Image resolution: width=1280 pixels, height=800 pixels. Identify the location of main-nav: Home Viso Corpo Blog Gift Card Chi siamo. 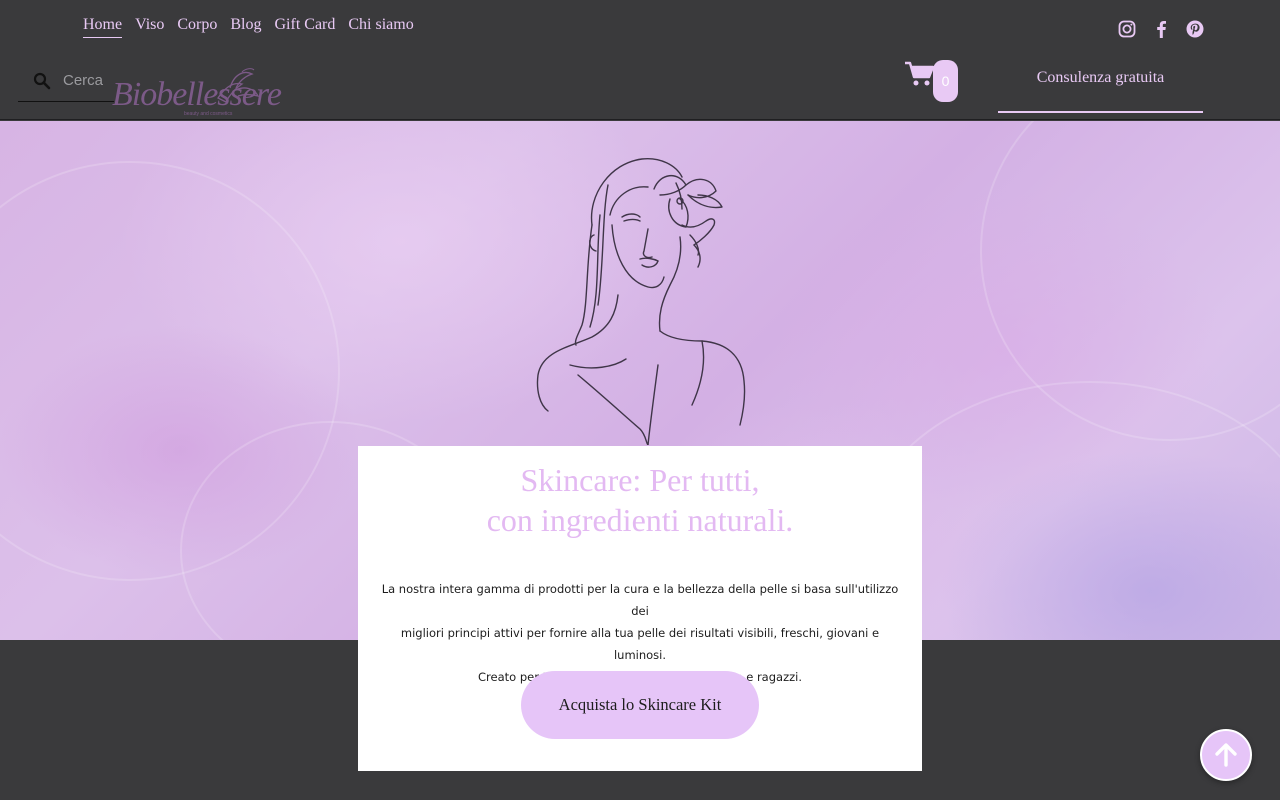
(248, 27).